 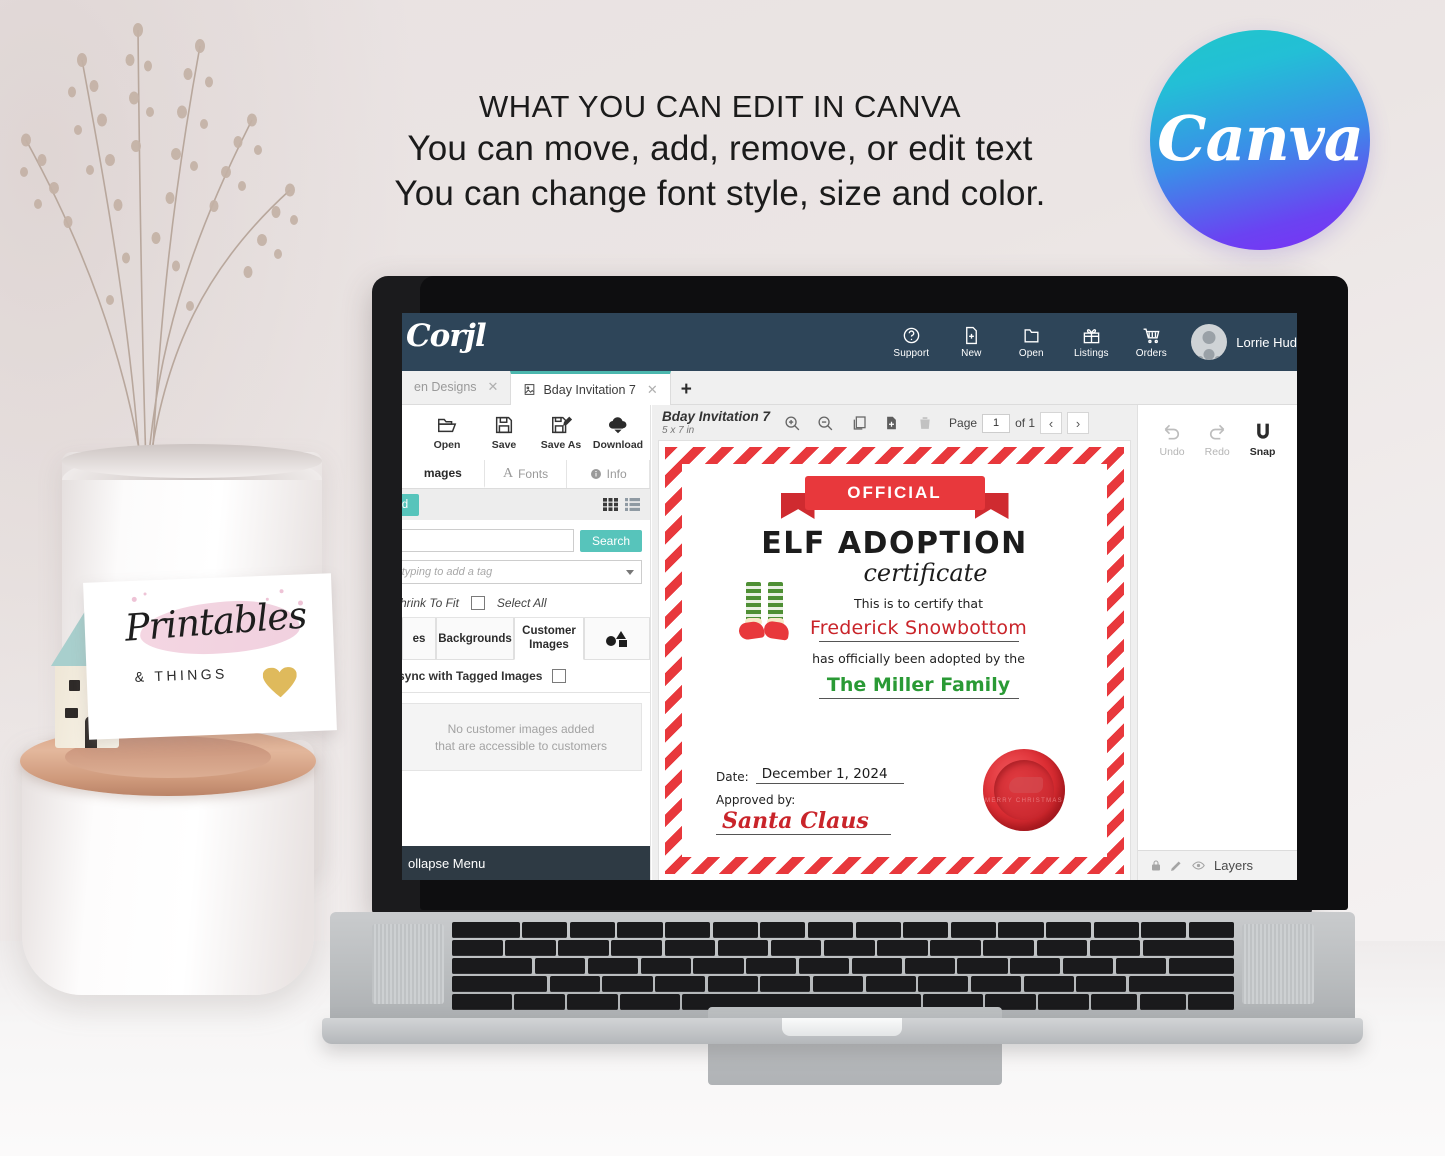 What do you see at coordinates (918, 685) in the screenshot?
I see `family-name: The Miller Family` at bounding box center [918, 685].